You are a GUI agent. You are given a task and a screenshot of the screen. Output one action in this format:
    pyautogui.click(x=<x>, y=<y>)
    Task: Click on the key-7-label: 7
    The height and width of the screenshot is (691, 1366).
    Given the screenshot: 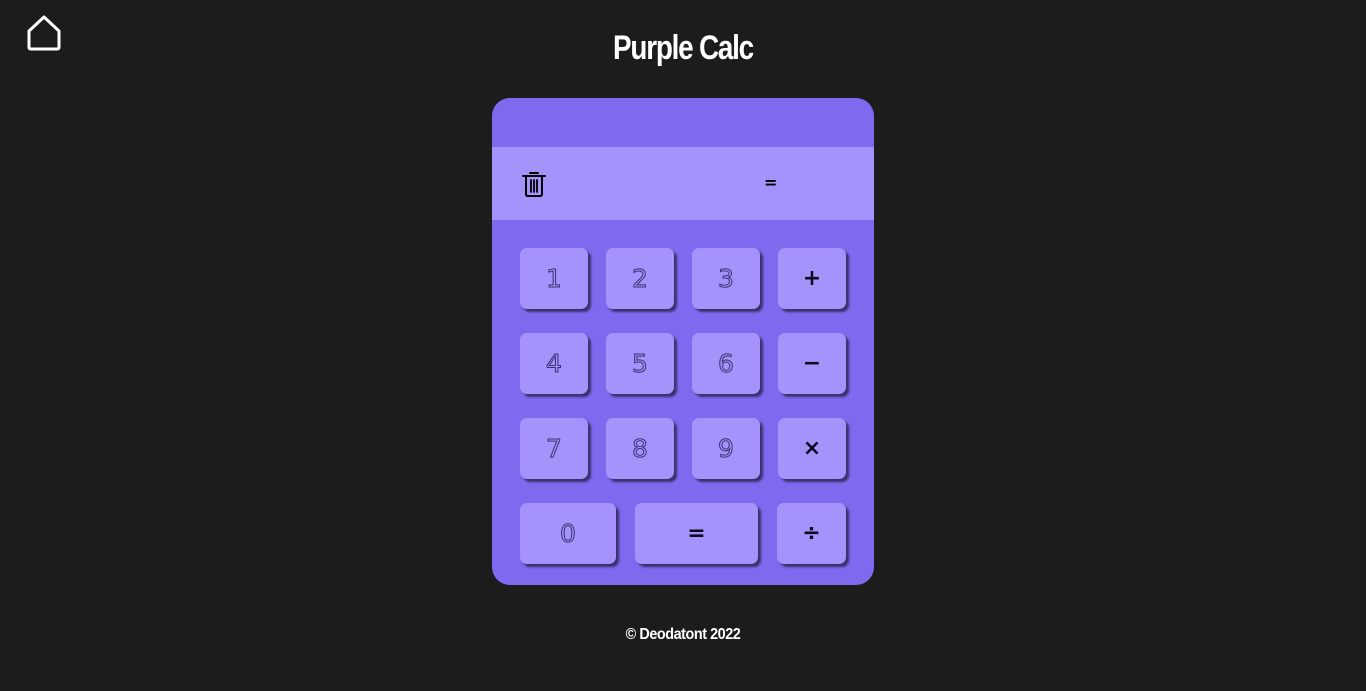 What is the action you would take?
    pyautogui.click(x=554, y=449)
    